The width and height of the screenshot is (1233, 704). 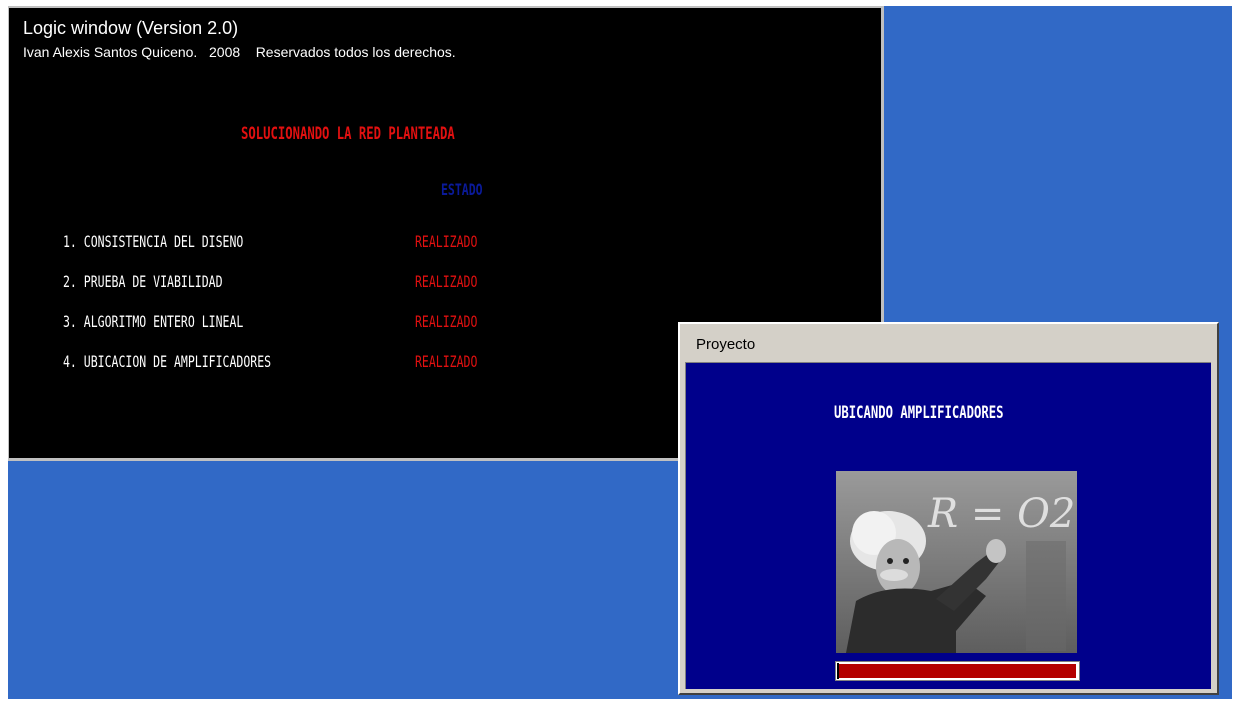 What do you see at coordinates (348, 134) in the screenshot?
I see `process-heading: SOLUCIONANDO LA RED PLANTEADA` at bounding box center [348, 134].